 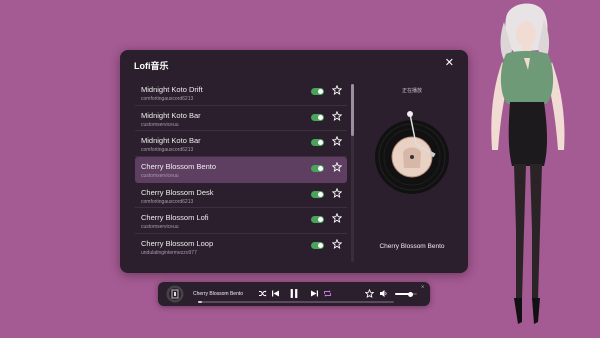 What do you see at coordinates (411, 91) in the screenshot?
I see `now-playing-label: 正在播放` at bounding box center [411, 91].